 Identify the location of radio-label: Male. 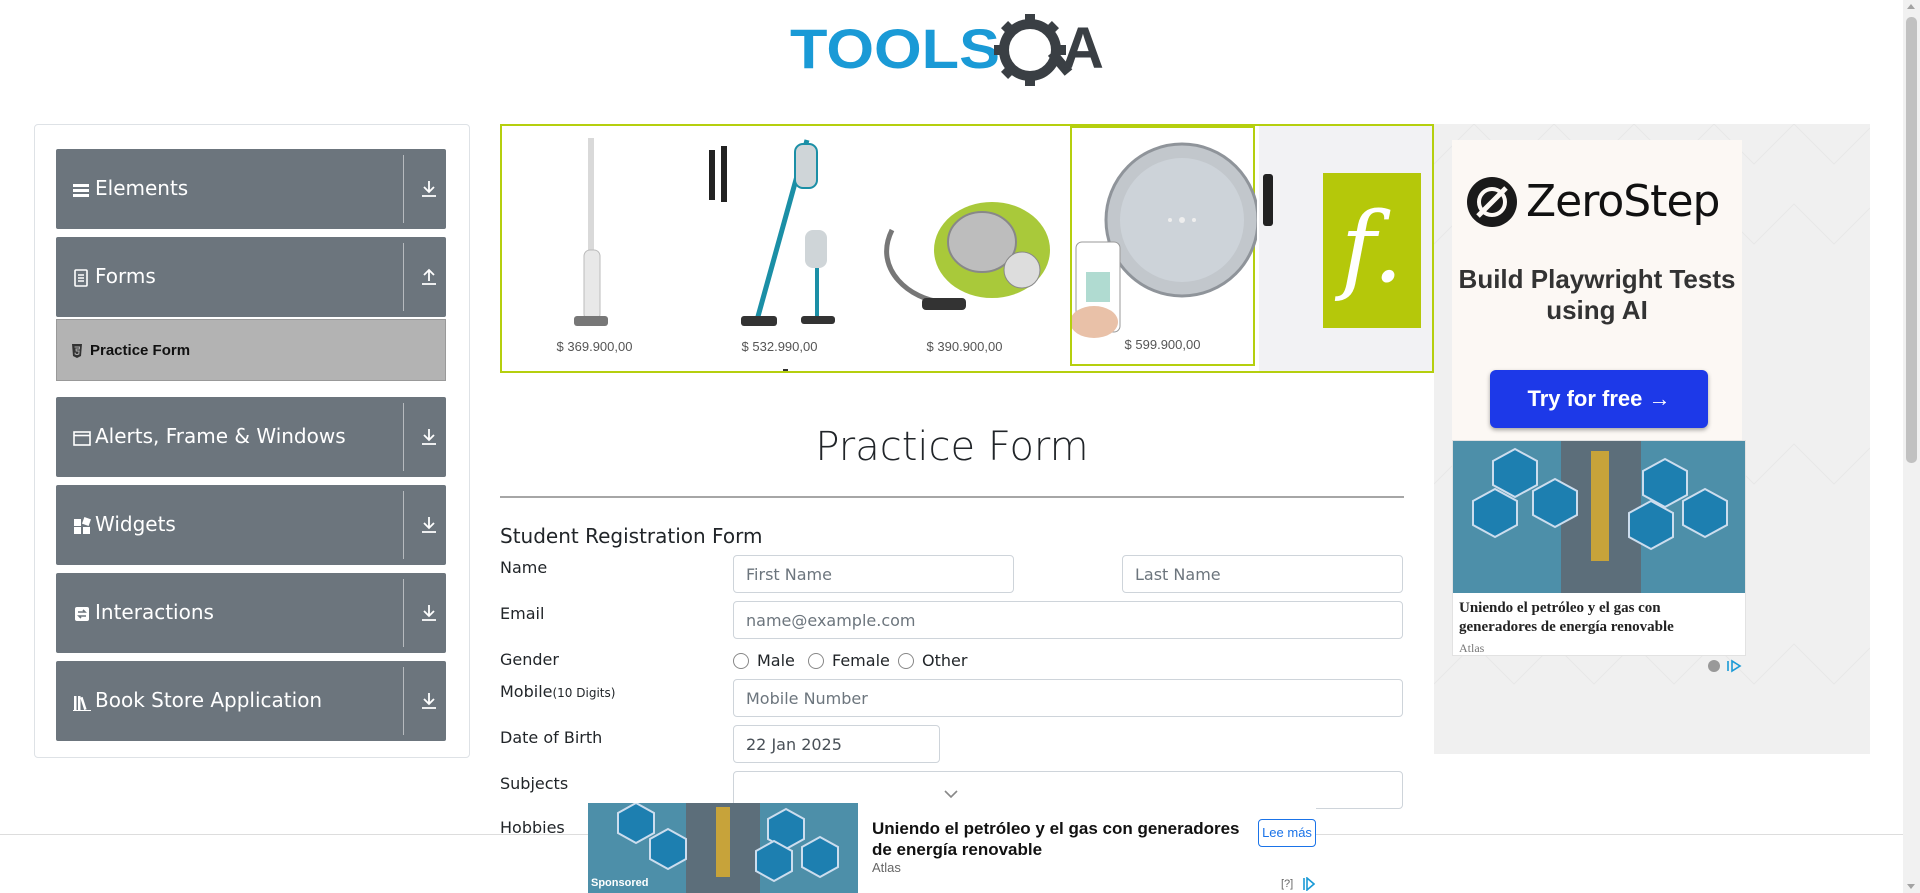
(776, 660).